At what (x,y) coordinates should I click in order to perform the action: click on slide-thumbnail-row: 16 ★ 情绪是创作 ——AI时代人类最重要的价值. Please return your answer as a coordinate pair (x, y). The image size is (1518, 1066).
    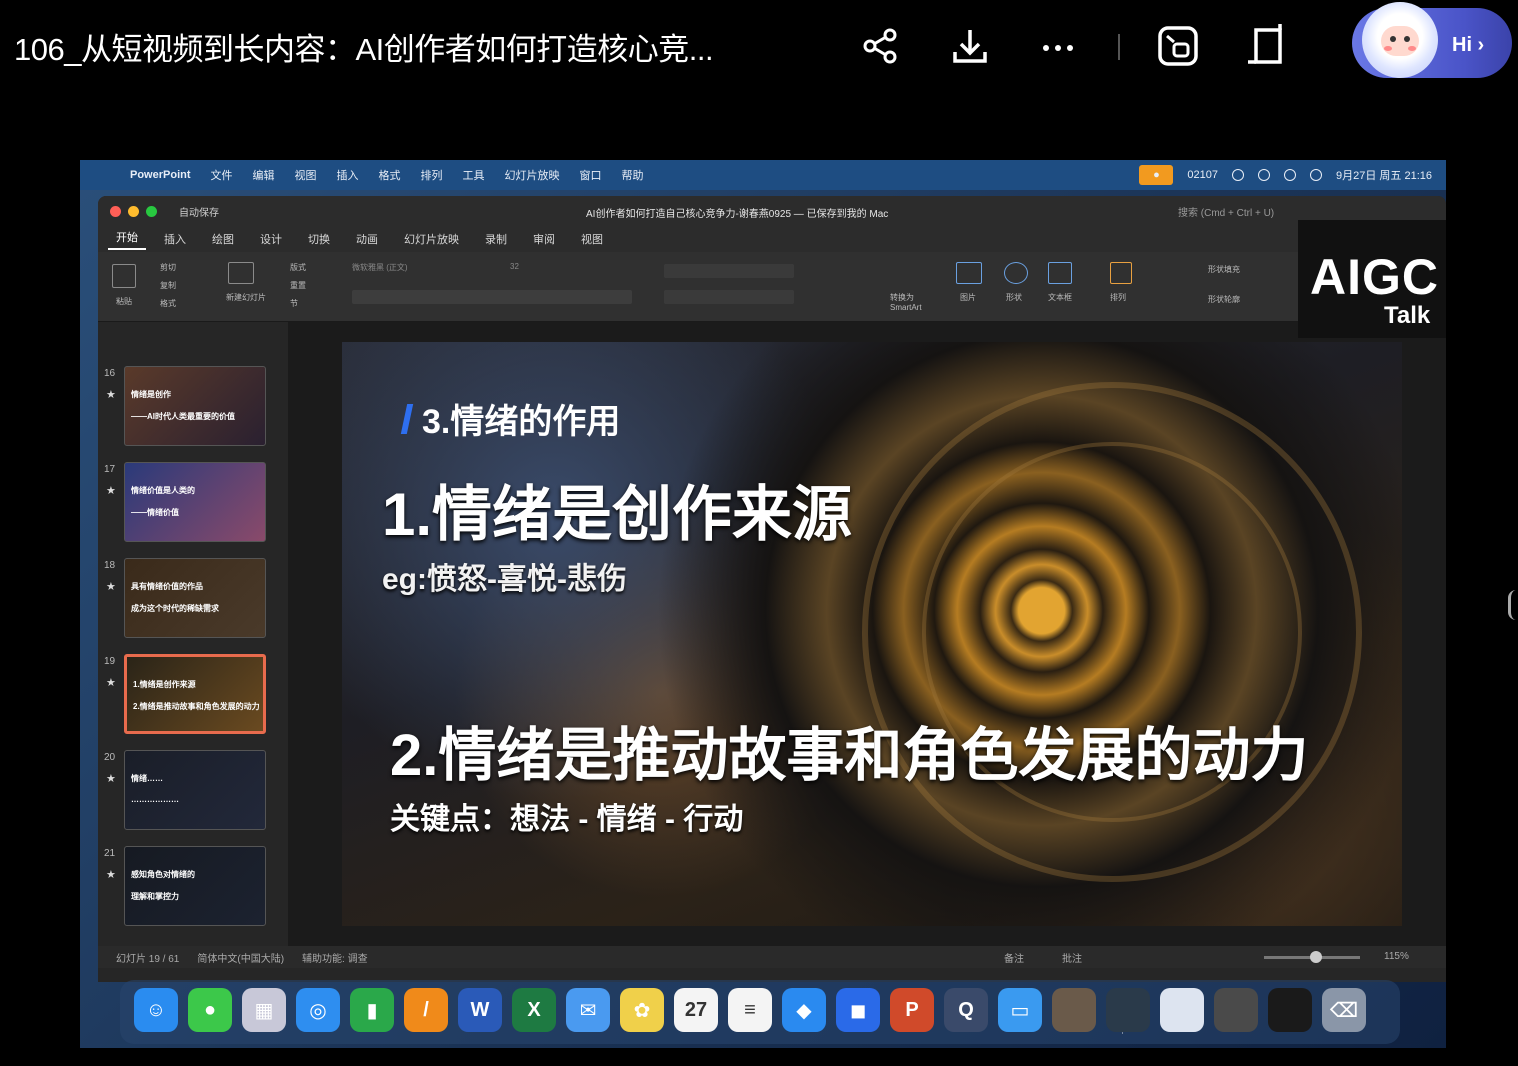
    Looking at the image, I should click on (193, 409).